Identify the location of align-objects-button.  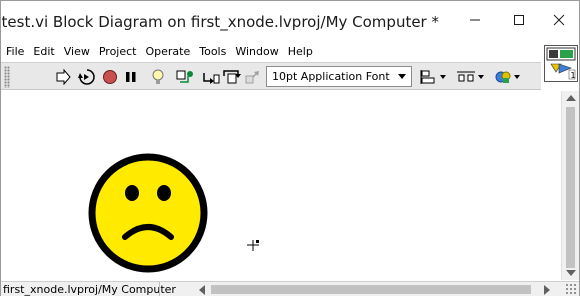
(433, 77).